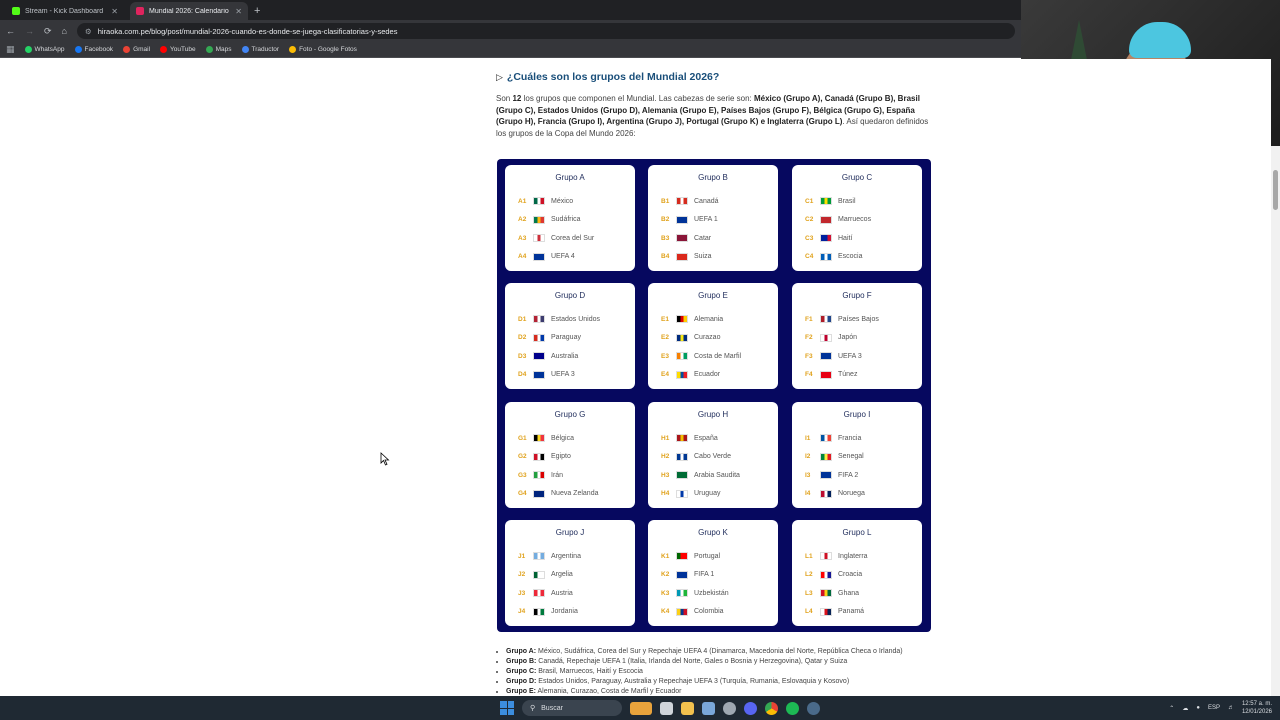 This screenshot has width=1280, height=720. I want to click on group-name: Grupo A, so click(570, 177).